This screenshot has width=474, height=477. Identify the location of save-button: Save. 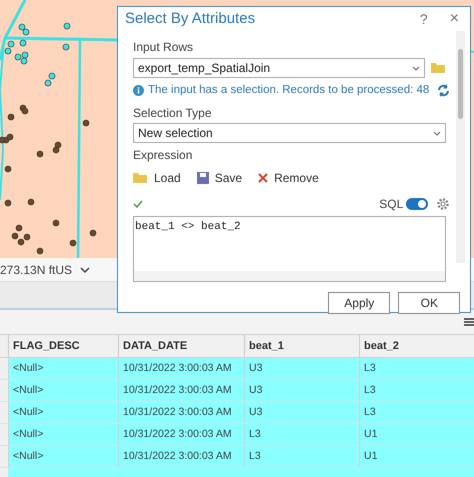
(219, 178).